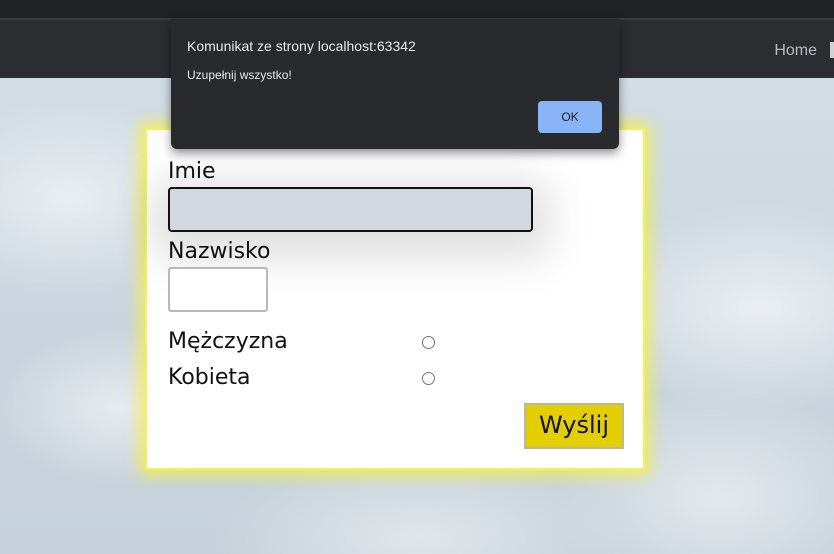  Describe the element at coordinates (301, 46) in the screenshot. I see `dialog-title: Komunikat ze strony localhost:63342` at that location.